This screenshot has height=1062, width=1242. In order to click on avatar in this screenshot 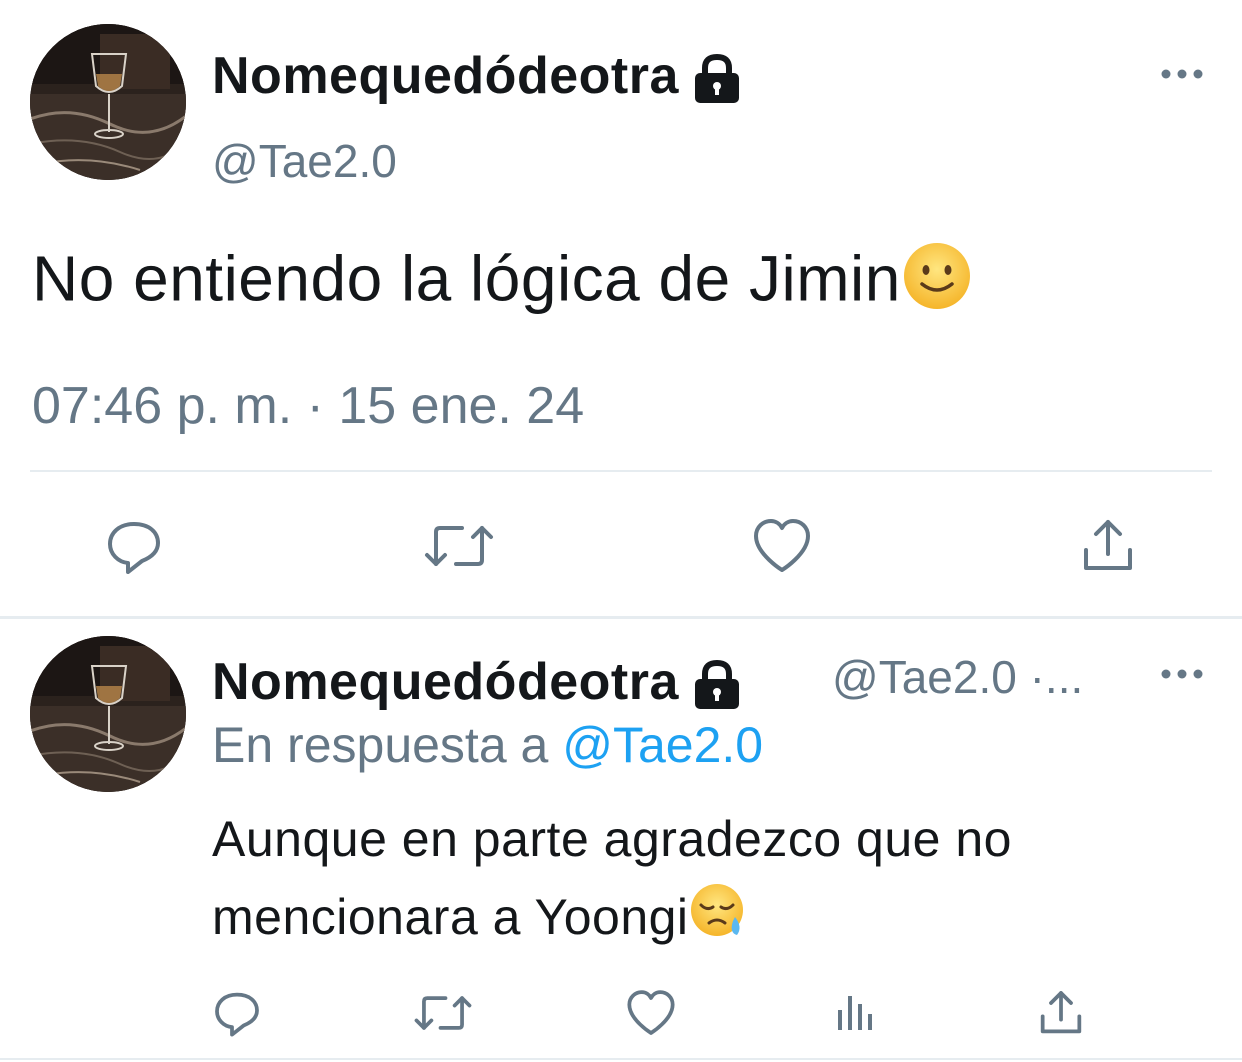, I will do `click(108, 102)`.